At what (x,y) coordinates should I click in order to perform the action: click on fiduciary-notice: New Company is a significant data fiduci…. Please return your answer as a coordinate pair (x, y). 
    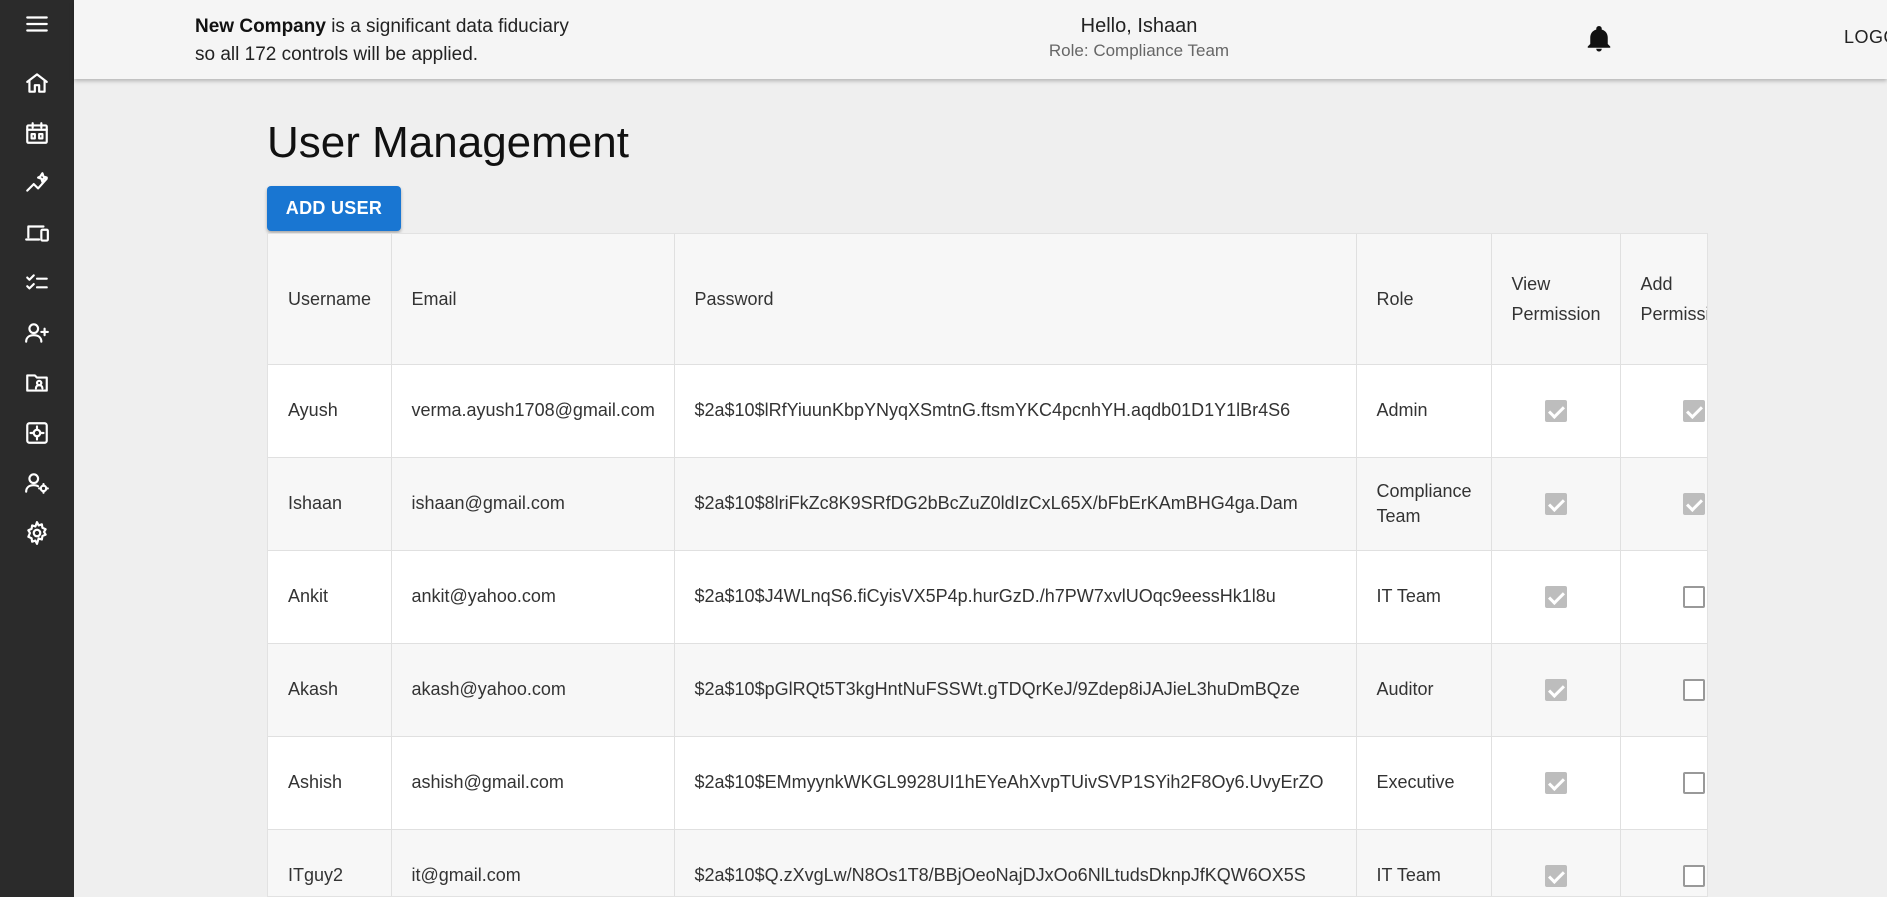
    Looking at the image, I should click on (425, 41).